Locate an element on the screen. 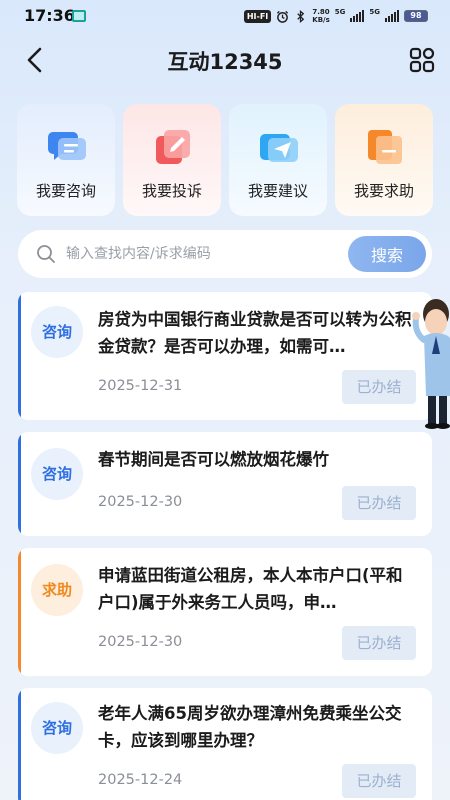  consult-card: 我要咨询 is located at coordinates (66, 160).